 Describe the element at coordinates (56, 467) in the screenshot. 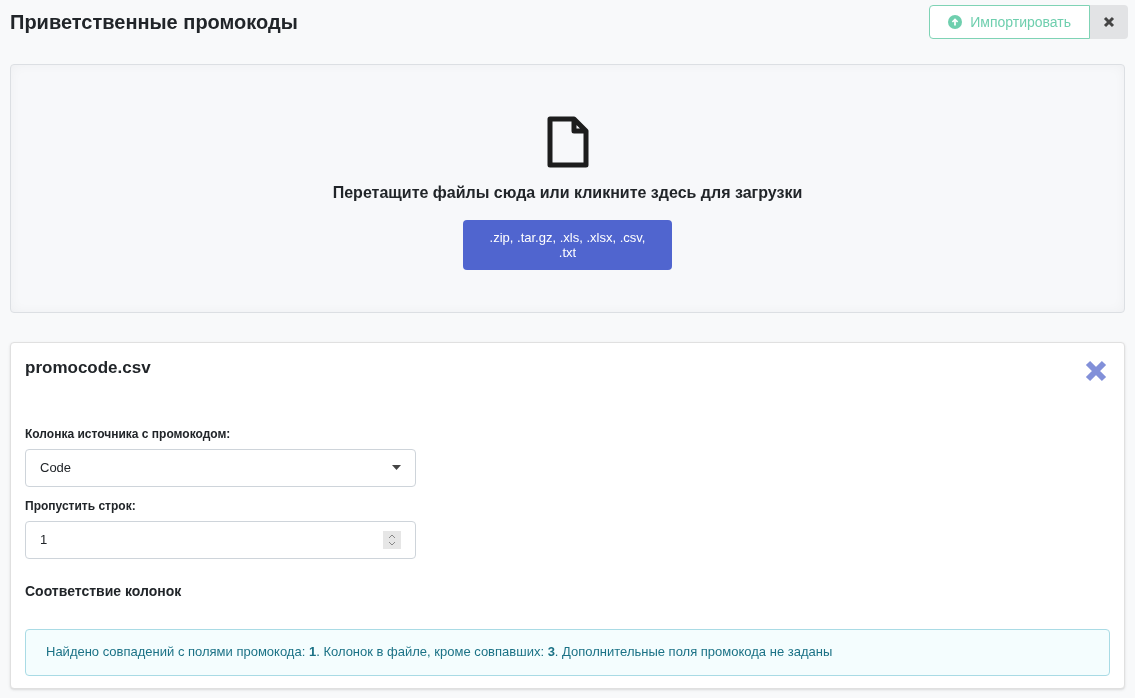

I see `select-value: Code` at that location.